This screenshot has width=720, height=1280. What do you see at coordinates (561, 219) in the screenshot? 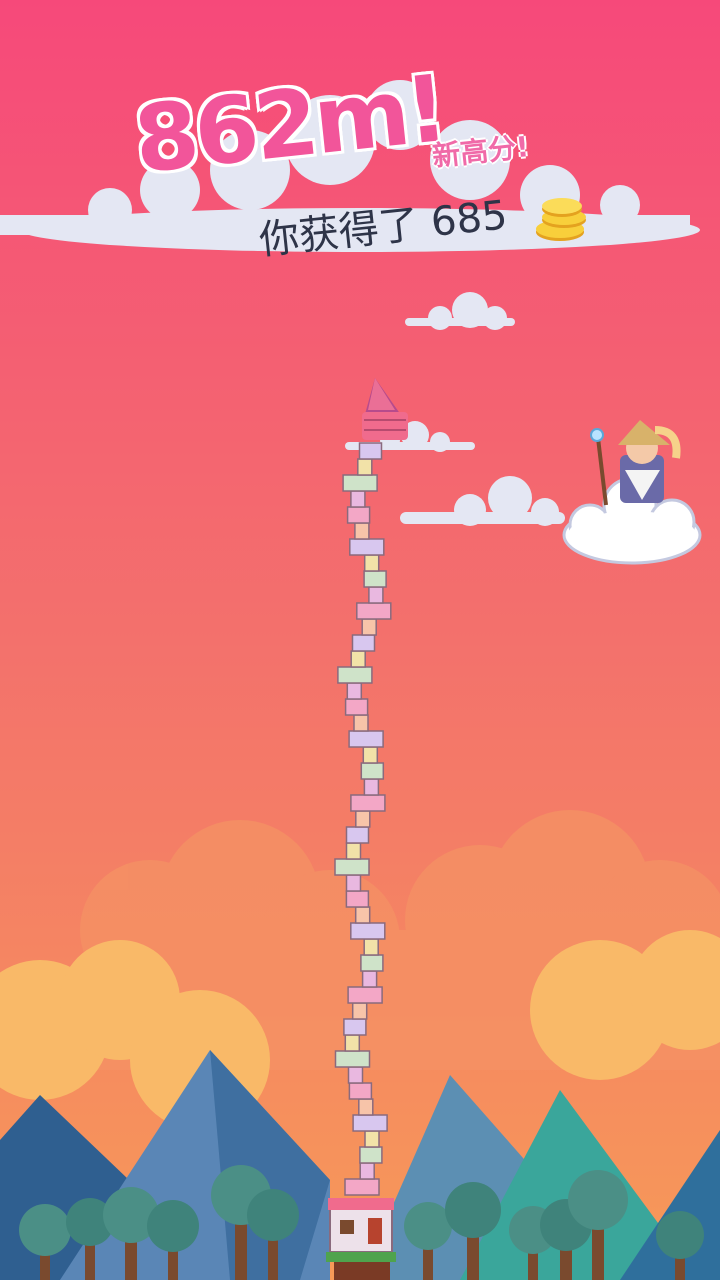
I see `coin-stack-icon` at bounding box center [561, 219].